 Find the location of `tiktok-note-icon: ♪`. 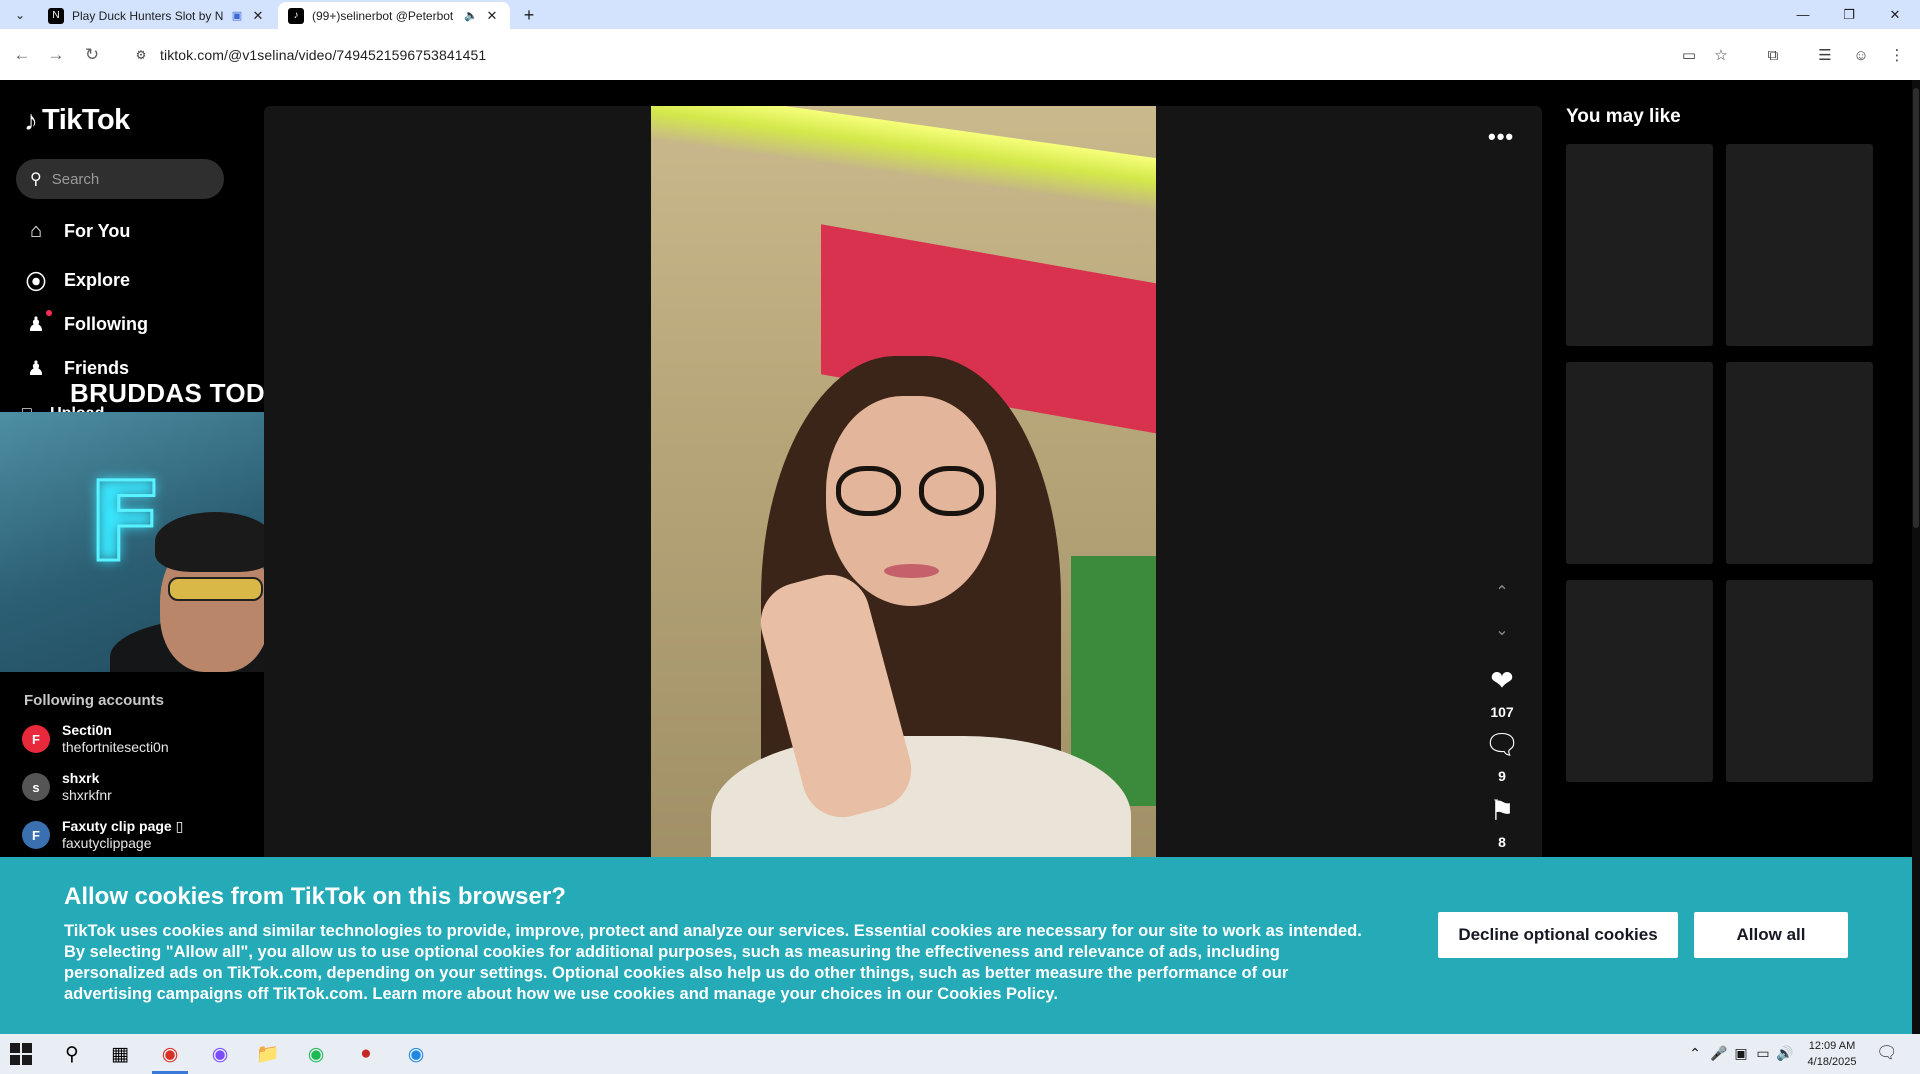

tiktok-note-icon: ♪ is located at coordinates (31, 120).